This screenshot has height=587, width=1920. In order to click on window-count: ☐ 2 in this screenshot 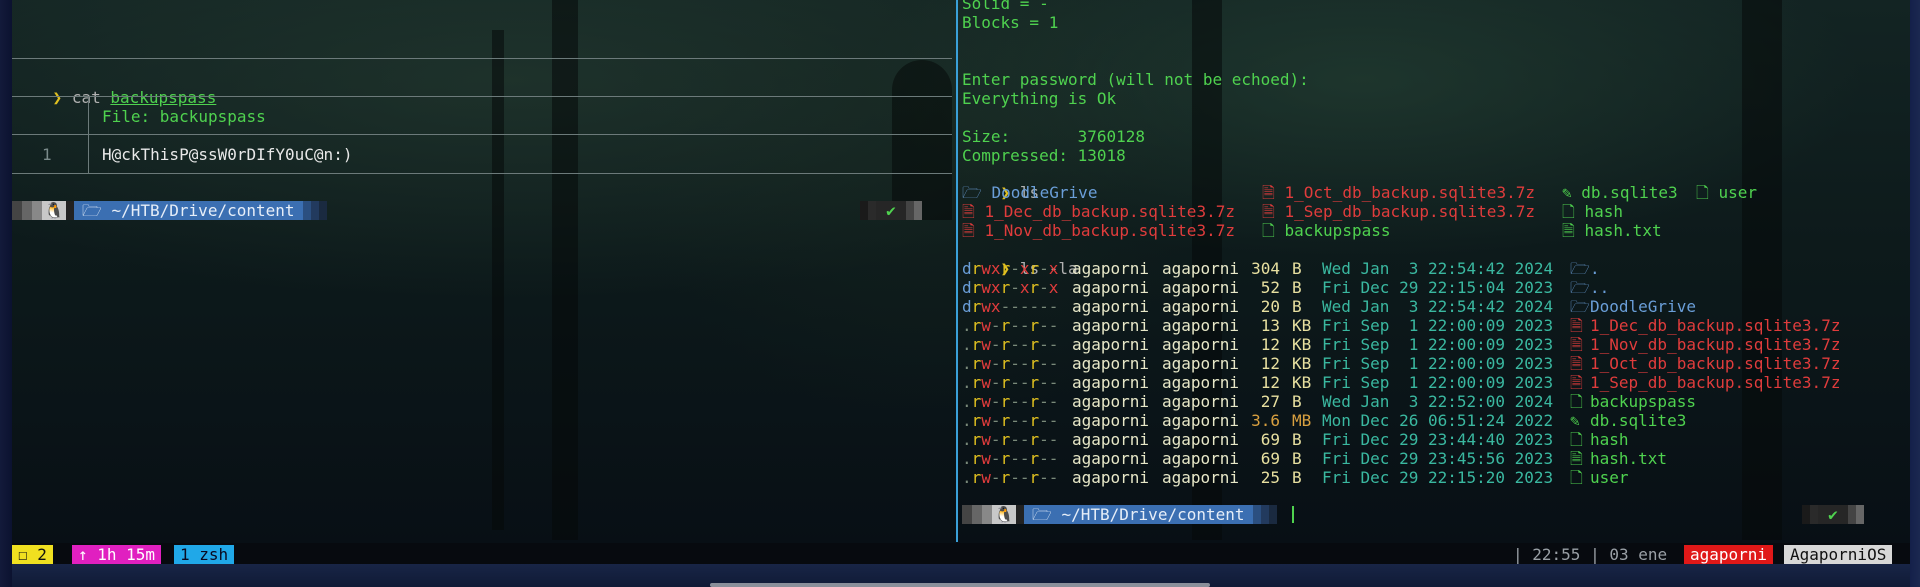, I will do `click(32, 554)`.